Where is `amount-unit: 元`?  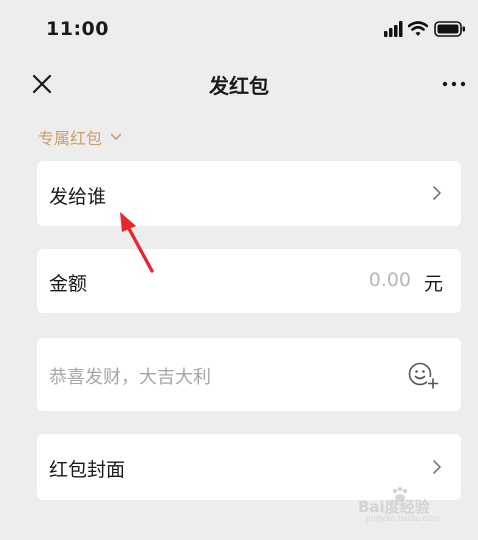 amount-unit: 元 is located at coordinates (433, 284).